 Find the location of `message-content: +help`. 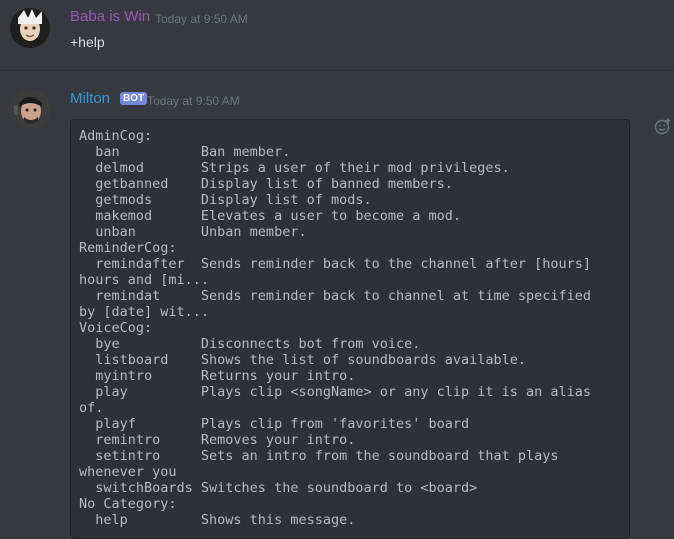

message-content: +help is located at coordinates (87, 42).